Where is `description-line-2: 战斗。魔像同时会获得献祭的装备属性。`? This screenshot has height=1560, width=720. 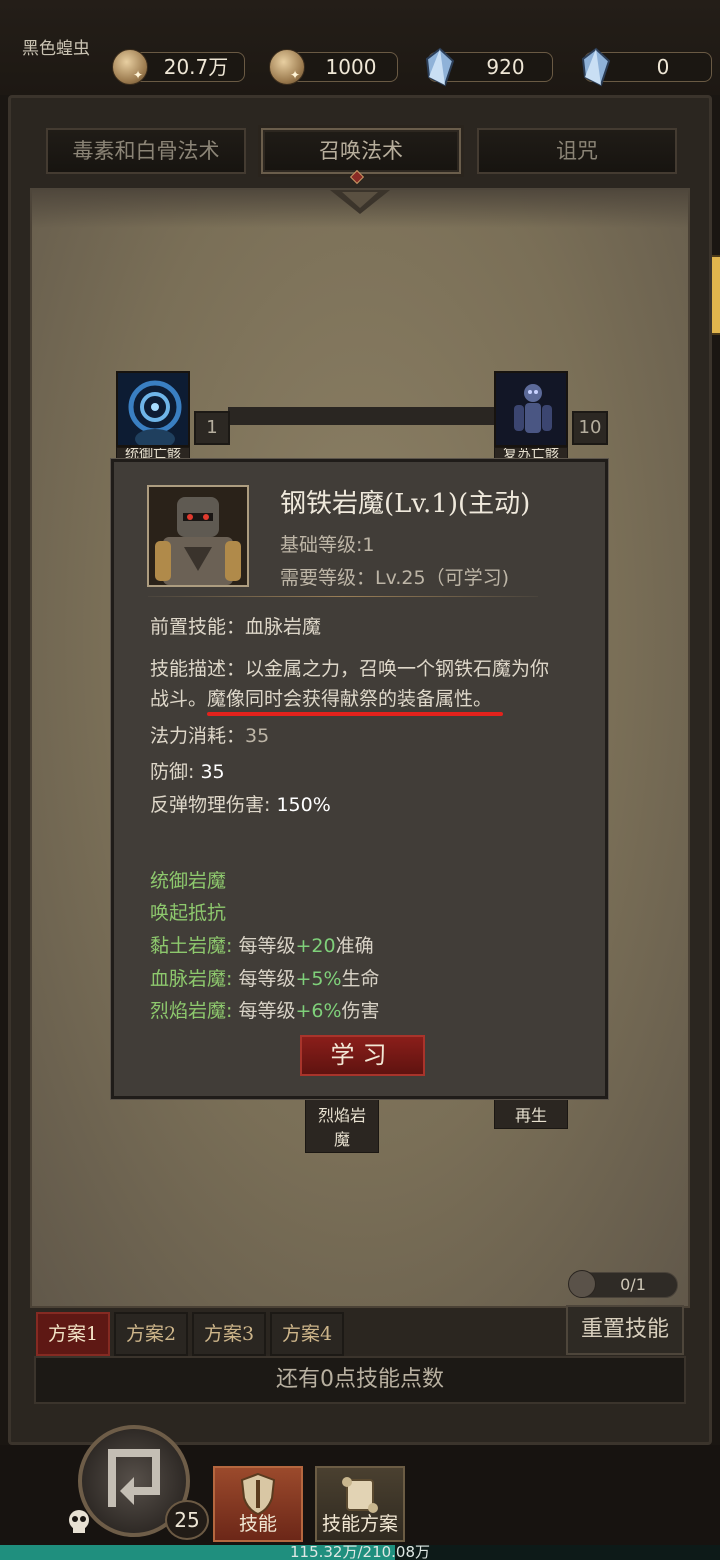 description-line-2: 战斗。魔像同时会获得献祭的装备属性。 is located at coordinates (321, 697).